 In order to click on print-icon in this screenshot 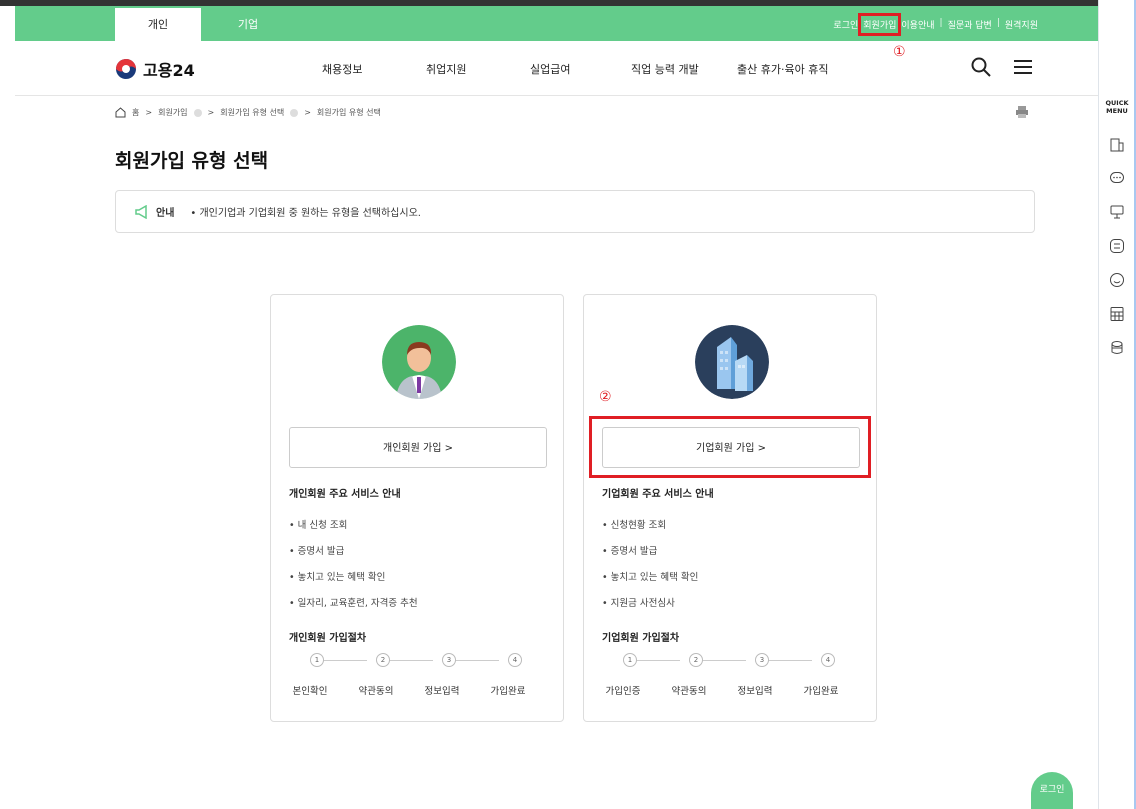, I will do `click(1022, 112)`.